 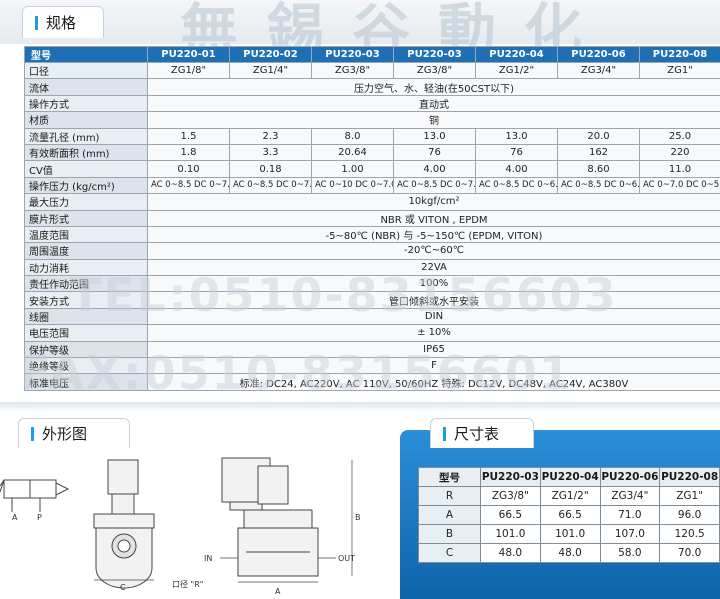 What do you see at coordinates (35, 495) in the screenshot?
I see `valve-symbol` at bounding box center [35, 495].